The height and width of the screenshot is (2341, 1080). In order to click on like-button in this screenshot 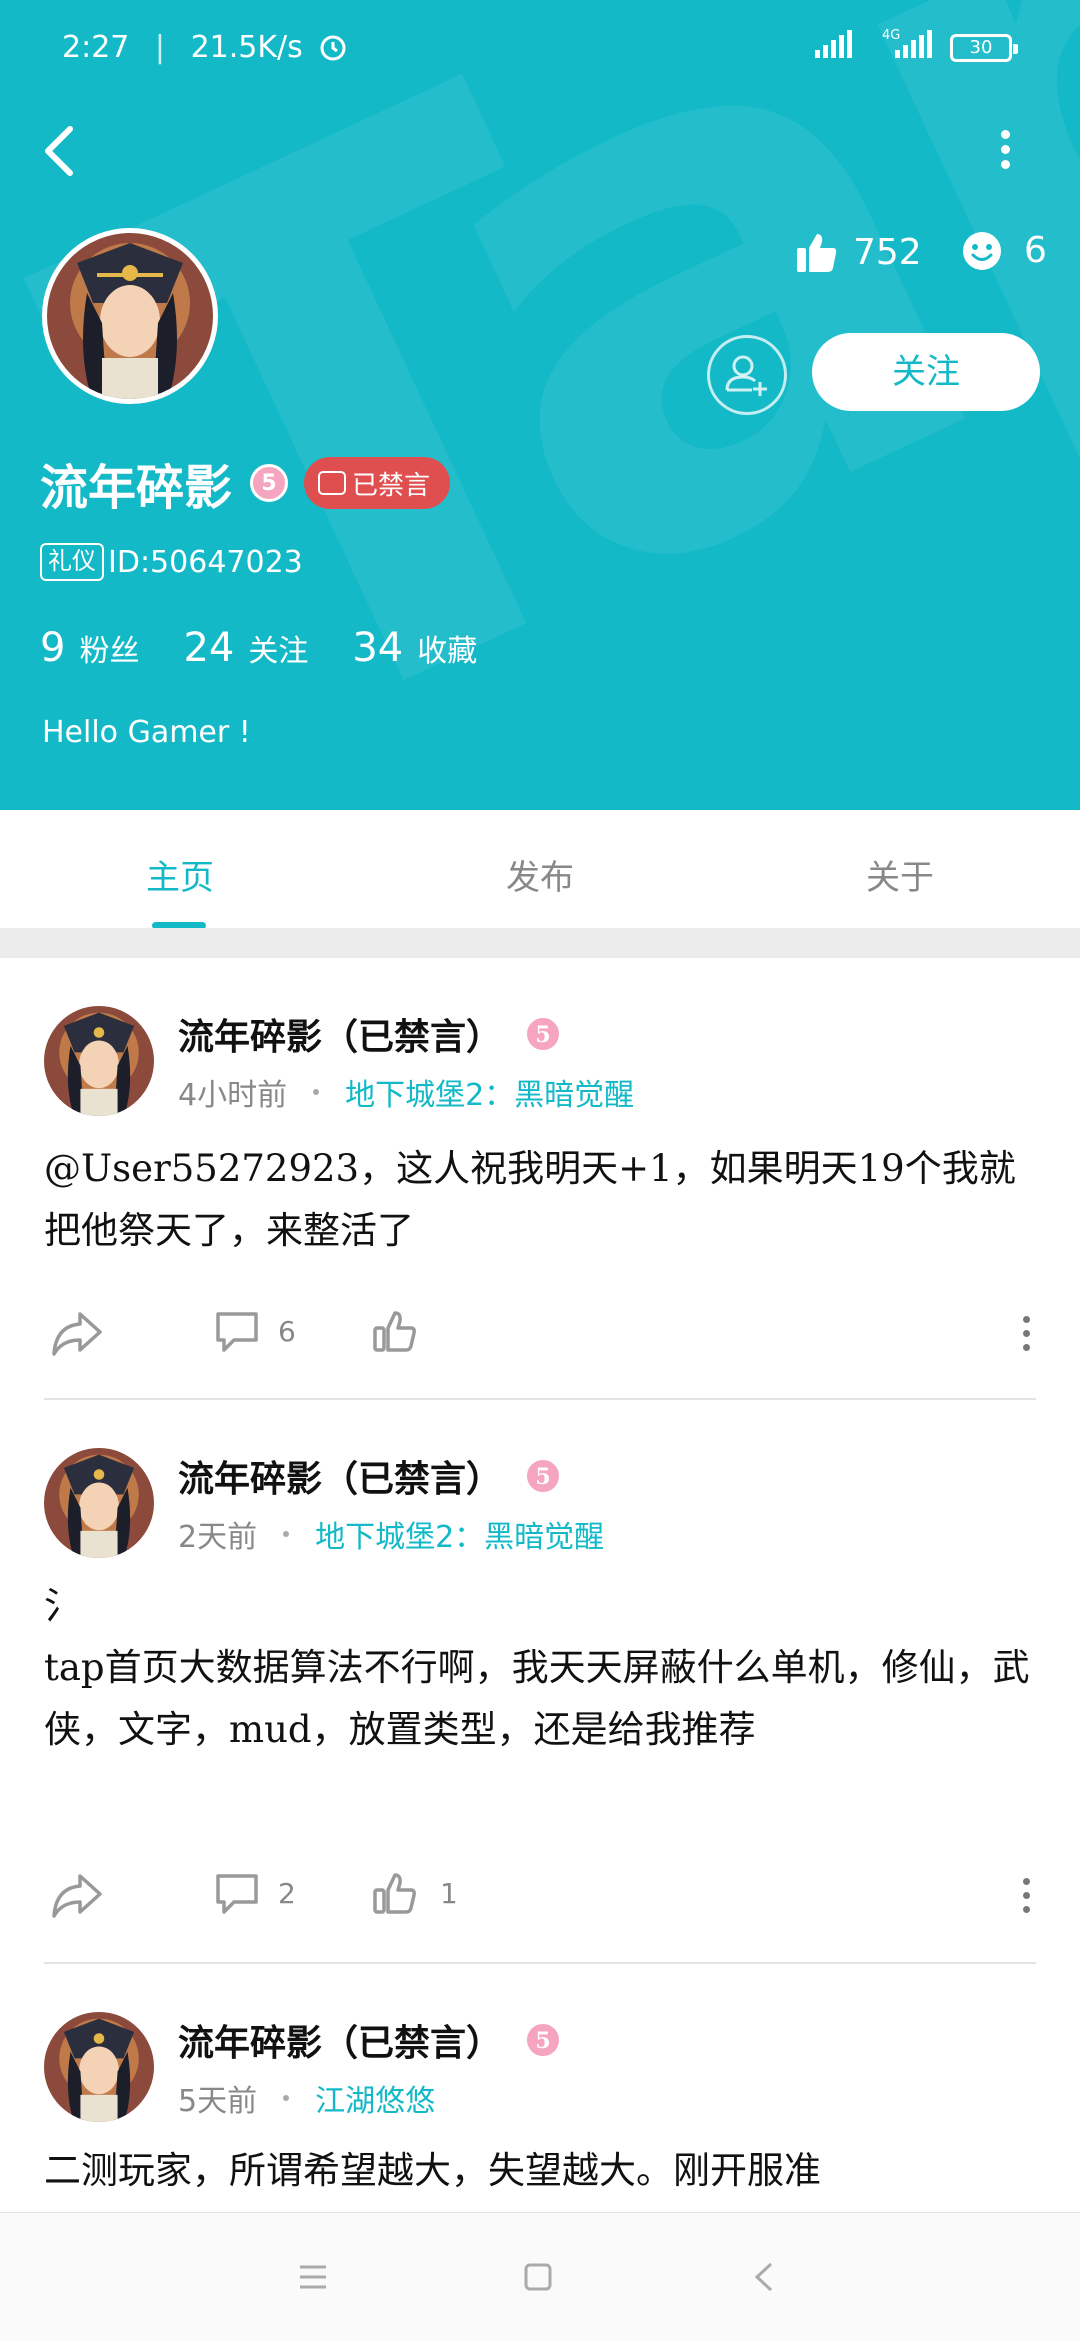, I will do `click(403, 1331)`.